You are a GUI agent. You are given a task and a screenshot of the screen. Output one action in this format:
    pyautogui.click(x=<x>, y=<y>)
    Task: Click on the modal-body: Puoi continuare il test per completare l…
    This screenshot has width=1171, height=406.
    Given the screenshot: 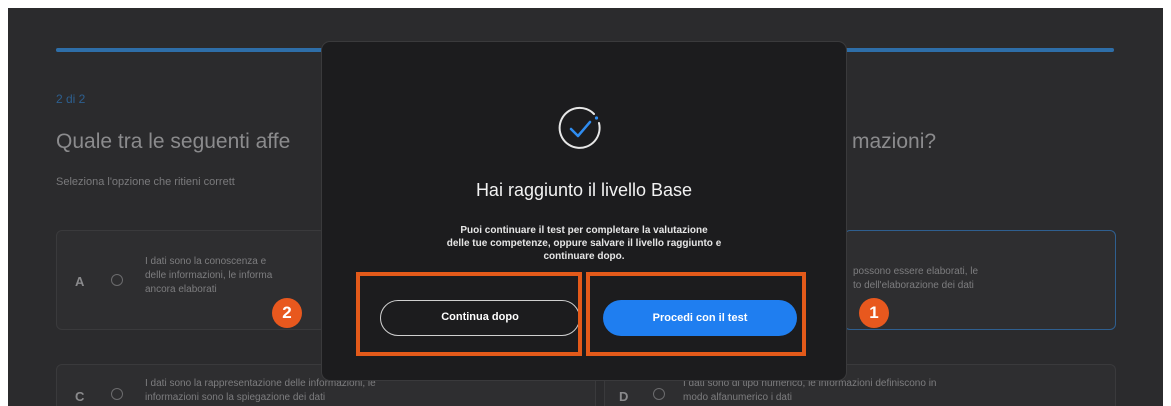 What is the action you would take?
    pyautogui.click(x=584, y=243)
    